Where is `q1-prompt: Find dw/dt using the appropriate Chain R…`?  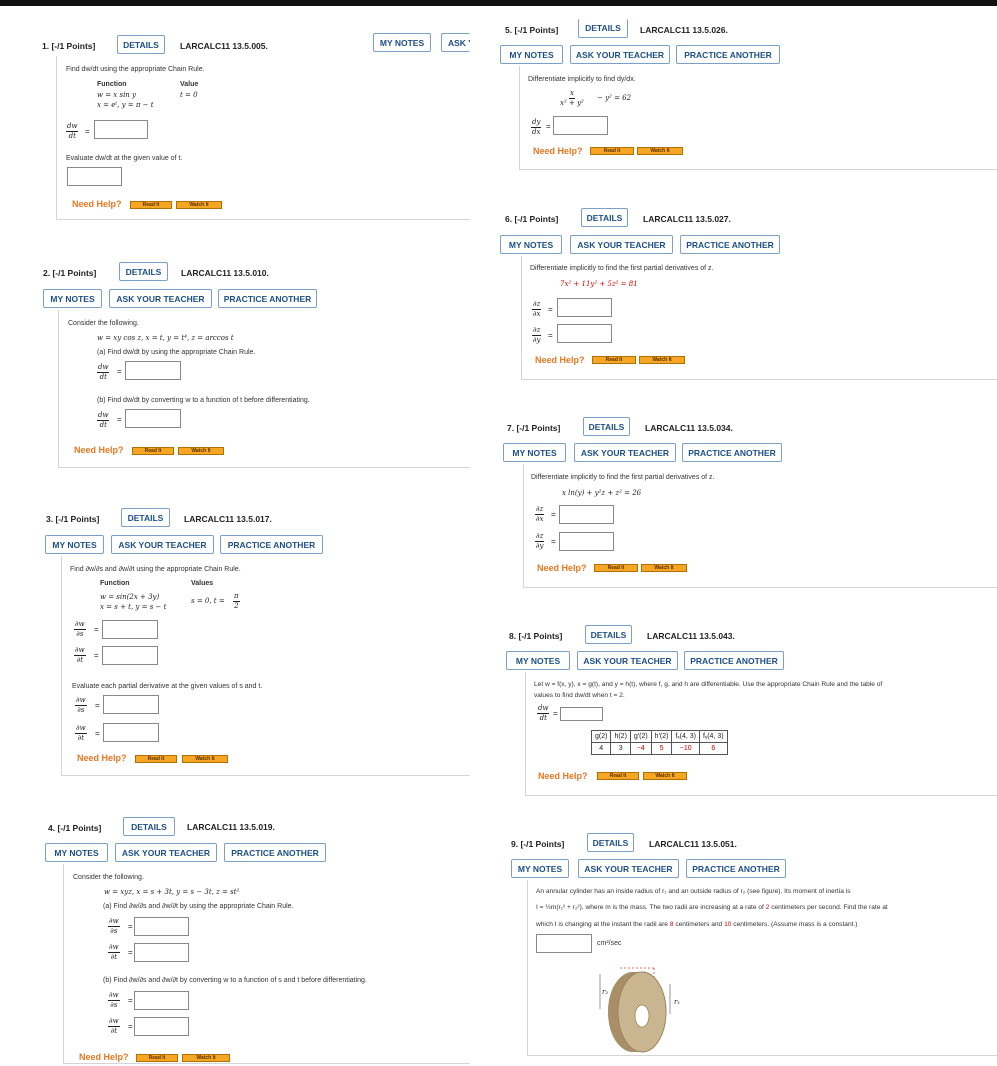
q1-prompt: Find dw/dt using the appropriate Chain R… is located at coordinates (135, 69).